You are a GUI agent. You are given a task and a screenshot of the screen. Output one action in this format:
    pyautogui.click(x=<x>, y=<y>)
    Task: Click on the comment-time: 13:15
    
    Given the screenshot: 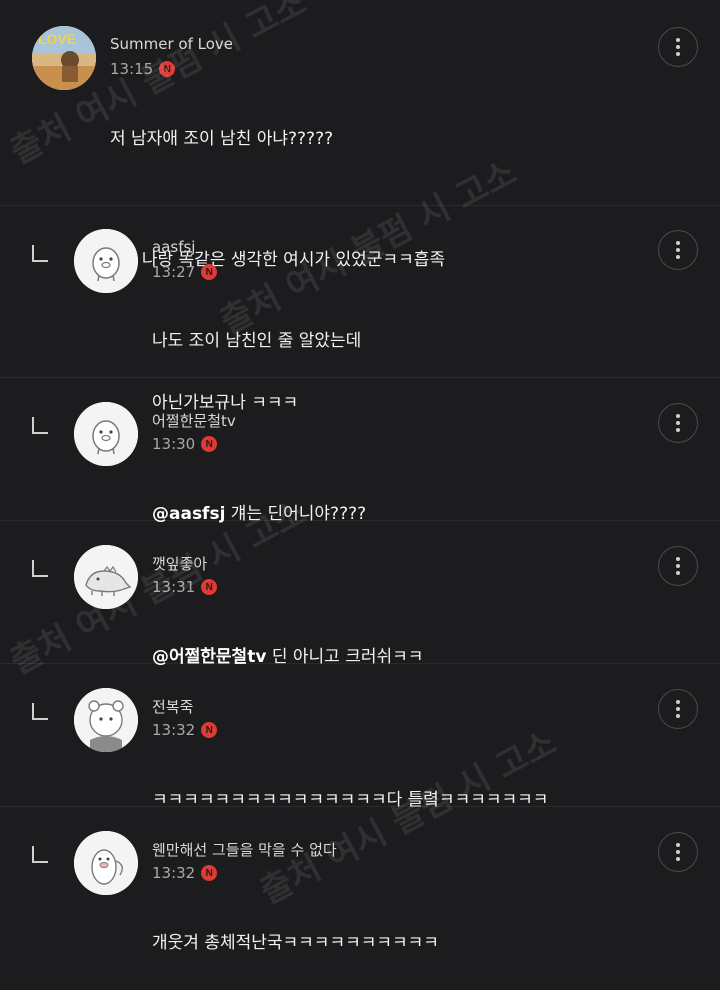 What is the action you would take?
    pyautogui.click(x=132, y=69)
    